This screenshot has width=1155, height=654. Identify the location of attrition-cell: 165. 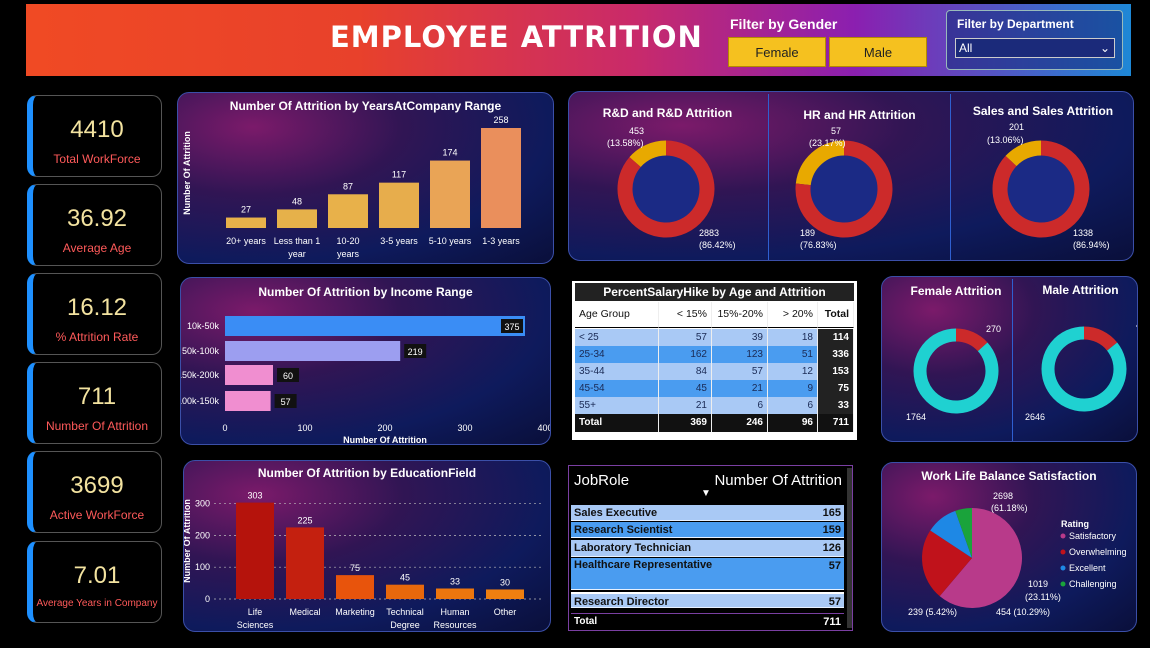
(831, 513).